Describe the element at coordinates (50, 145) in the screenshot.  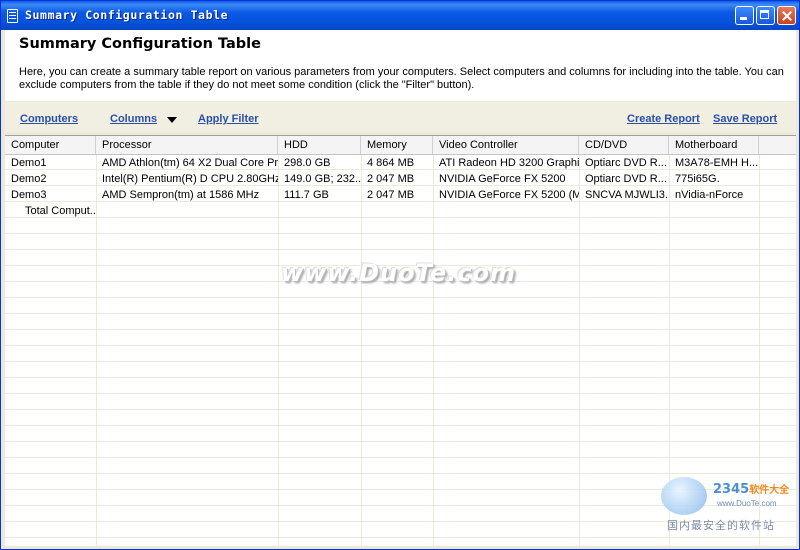
I see `column-header-computer: Computer` at that location.